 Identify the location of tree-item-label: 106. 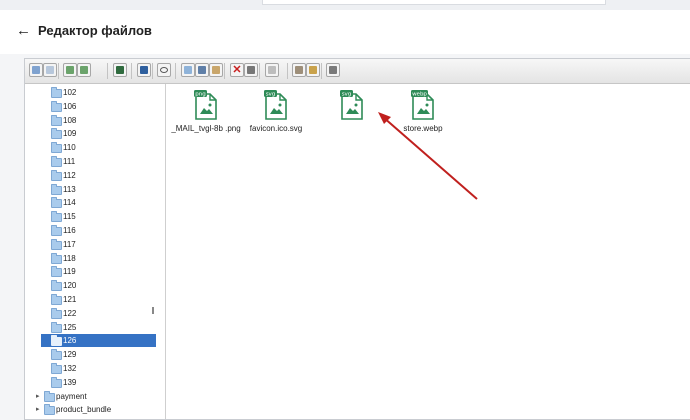
(70, 106).